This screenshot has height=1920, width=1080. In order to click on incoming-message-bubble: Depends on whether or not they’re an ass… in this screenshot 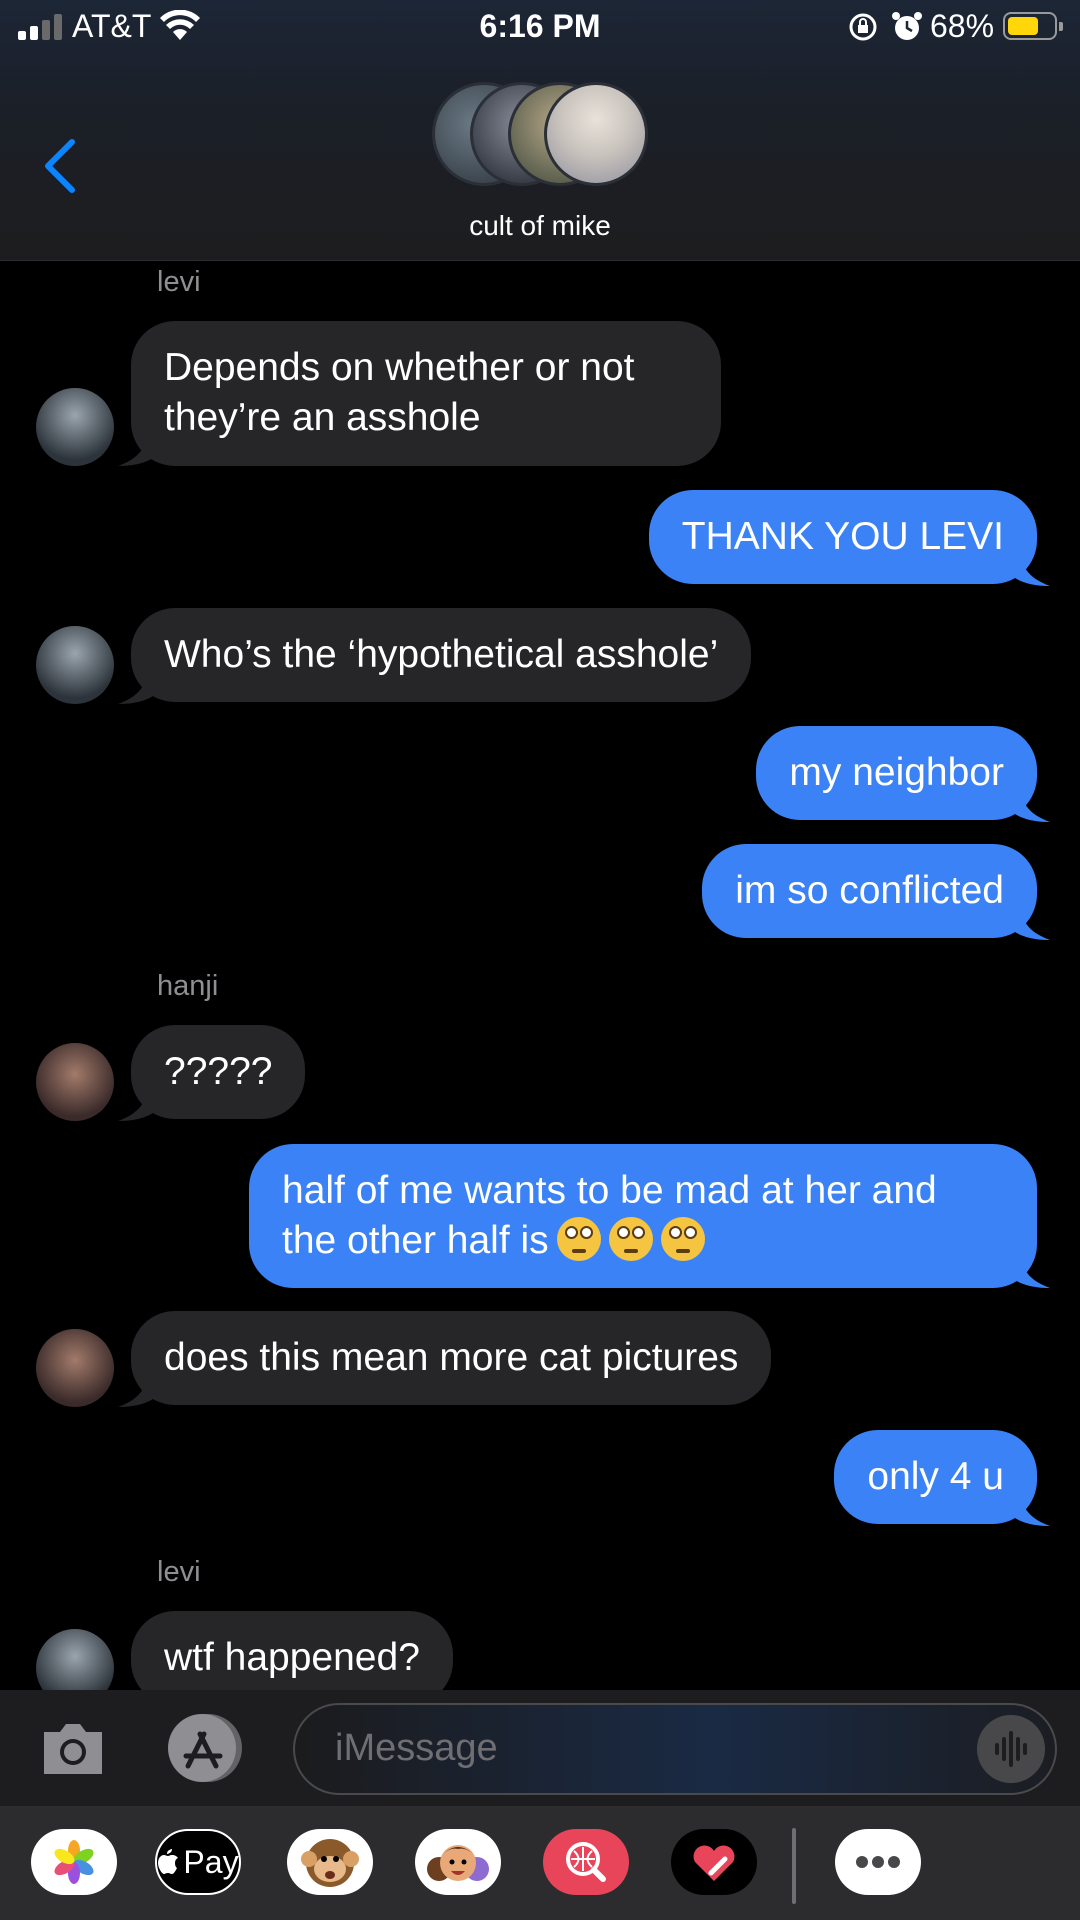, I will do `click(426, 393)`.